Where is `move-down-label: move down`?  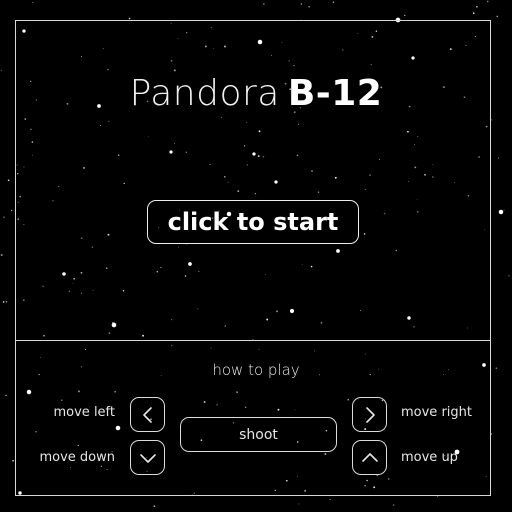 move-down-label: move down is located at coordinates (77, 457).